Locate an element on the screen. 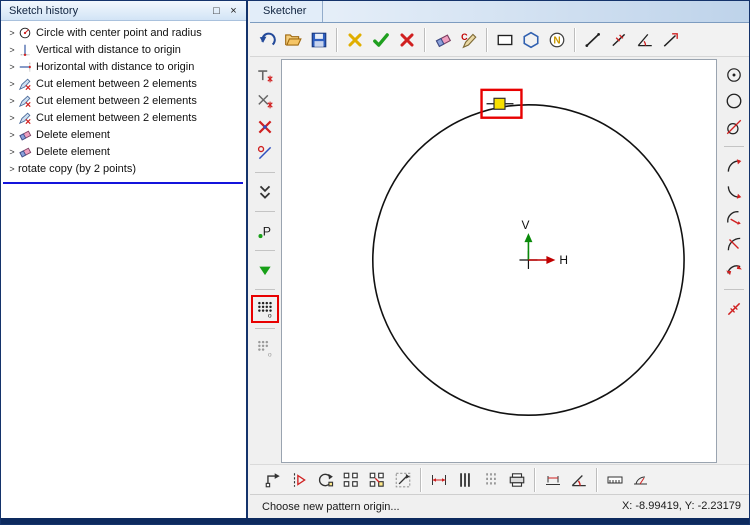 This screenshot has width=750, height=525. dim-stack-icon is located at coordinates (517, 480).